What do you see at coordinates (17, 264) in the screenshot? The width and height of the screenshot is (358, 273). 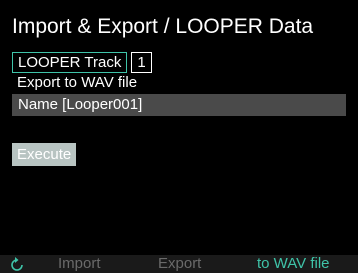 I see `refresh-icon` at bounding box center [17, 264].